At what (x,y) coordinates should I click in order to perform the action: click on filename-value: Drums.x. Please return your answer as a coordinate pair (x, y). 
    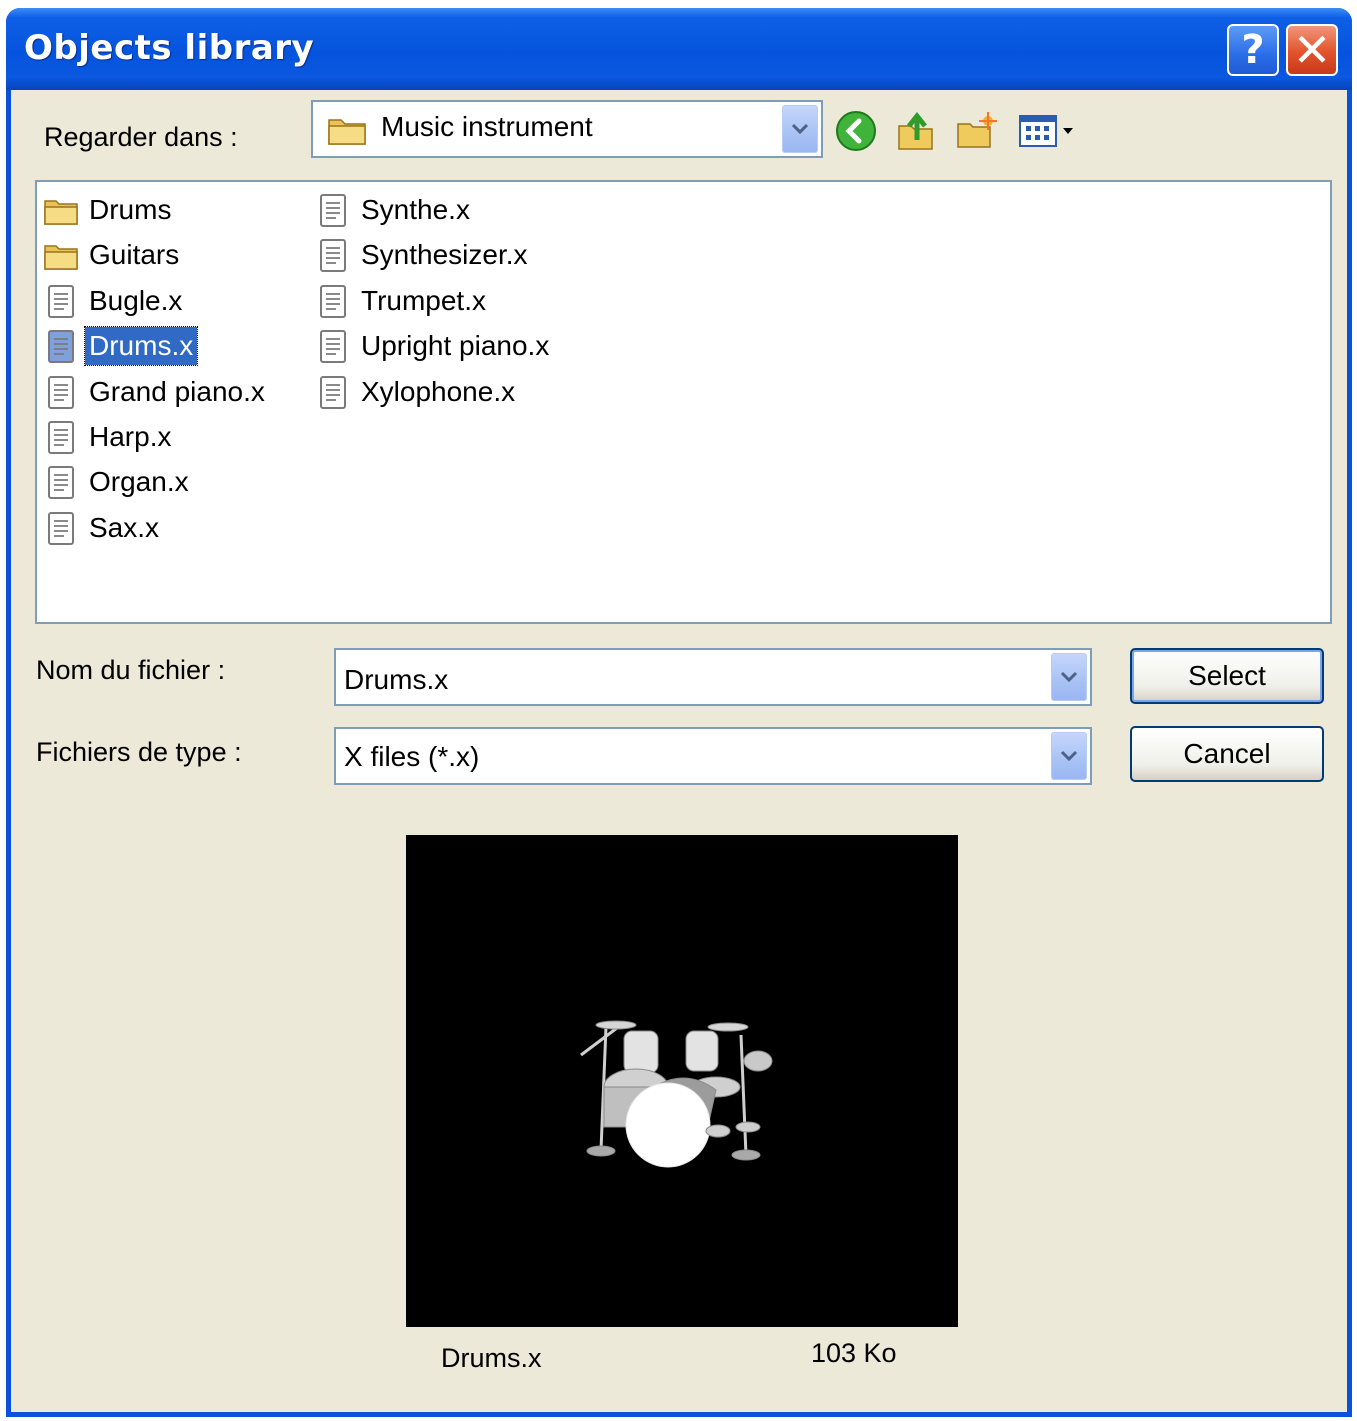
    Looking at the image, I should click on (396, 679).